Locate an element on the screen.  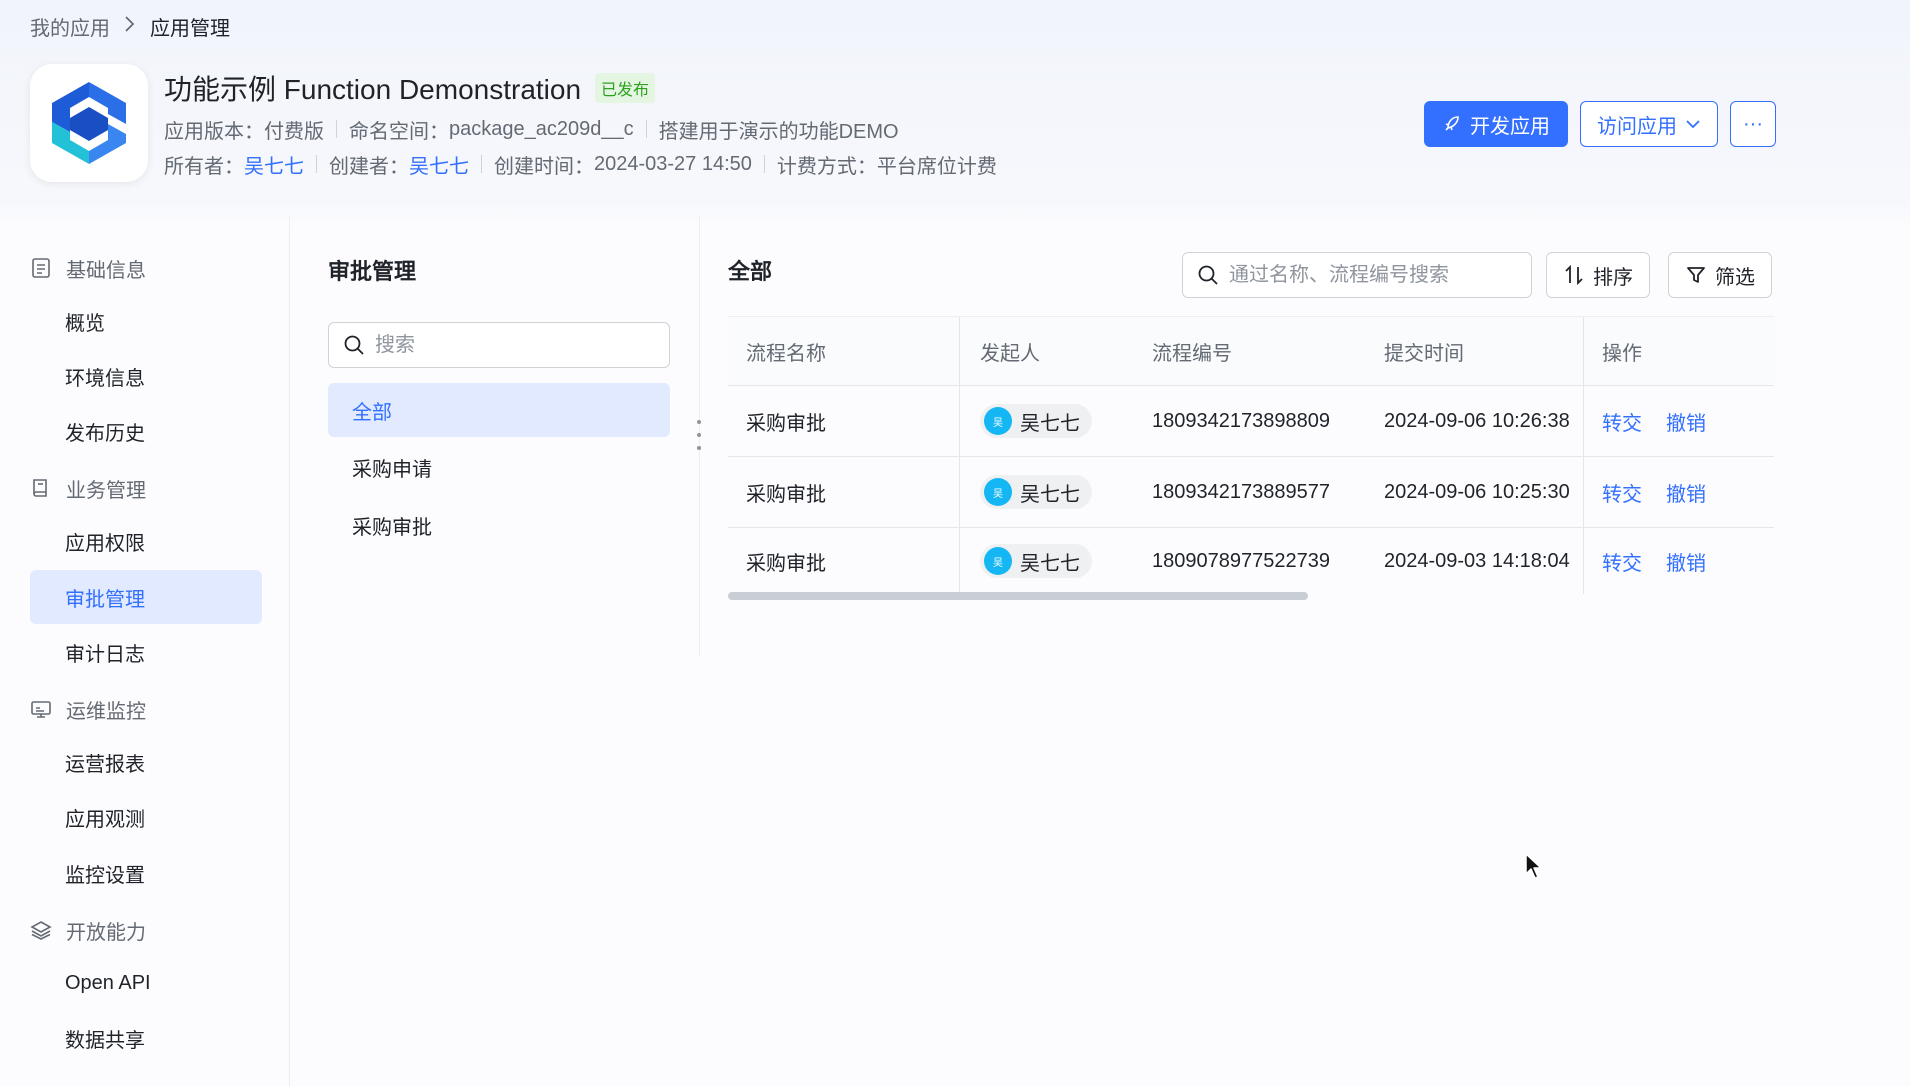
sidebar-group-open: 开放能力 is located at coordinates (88, 930).